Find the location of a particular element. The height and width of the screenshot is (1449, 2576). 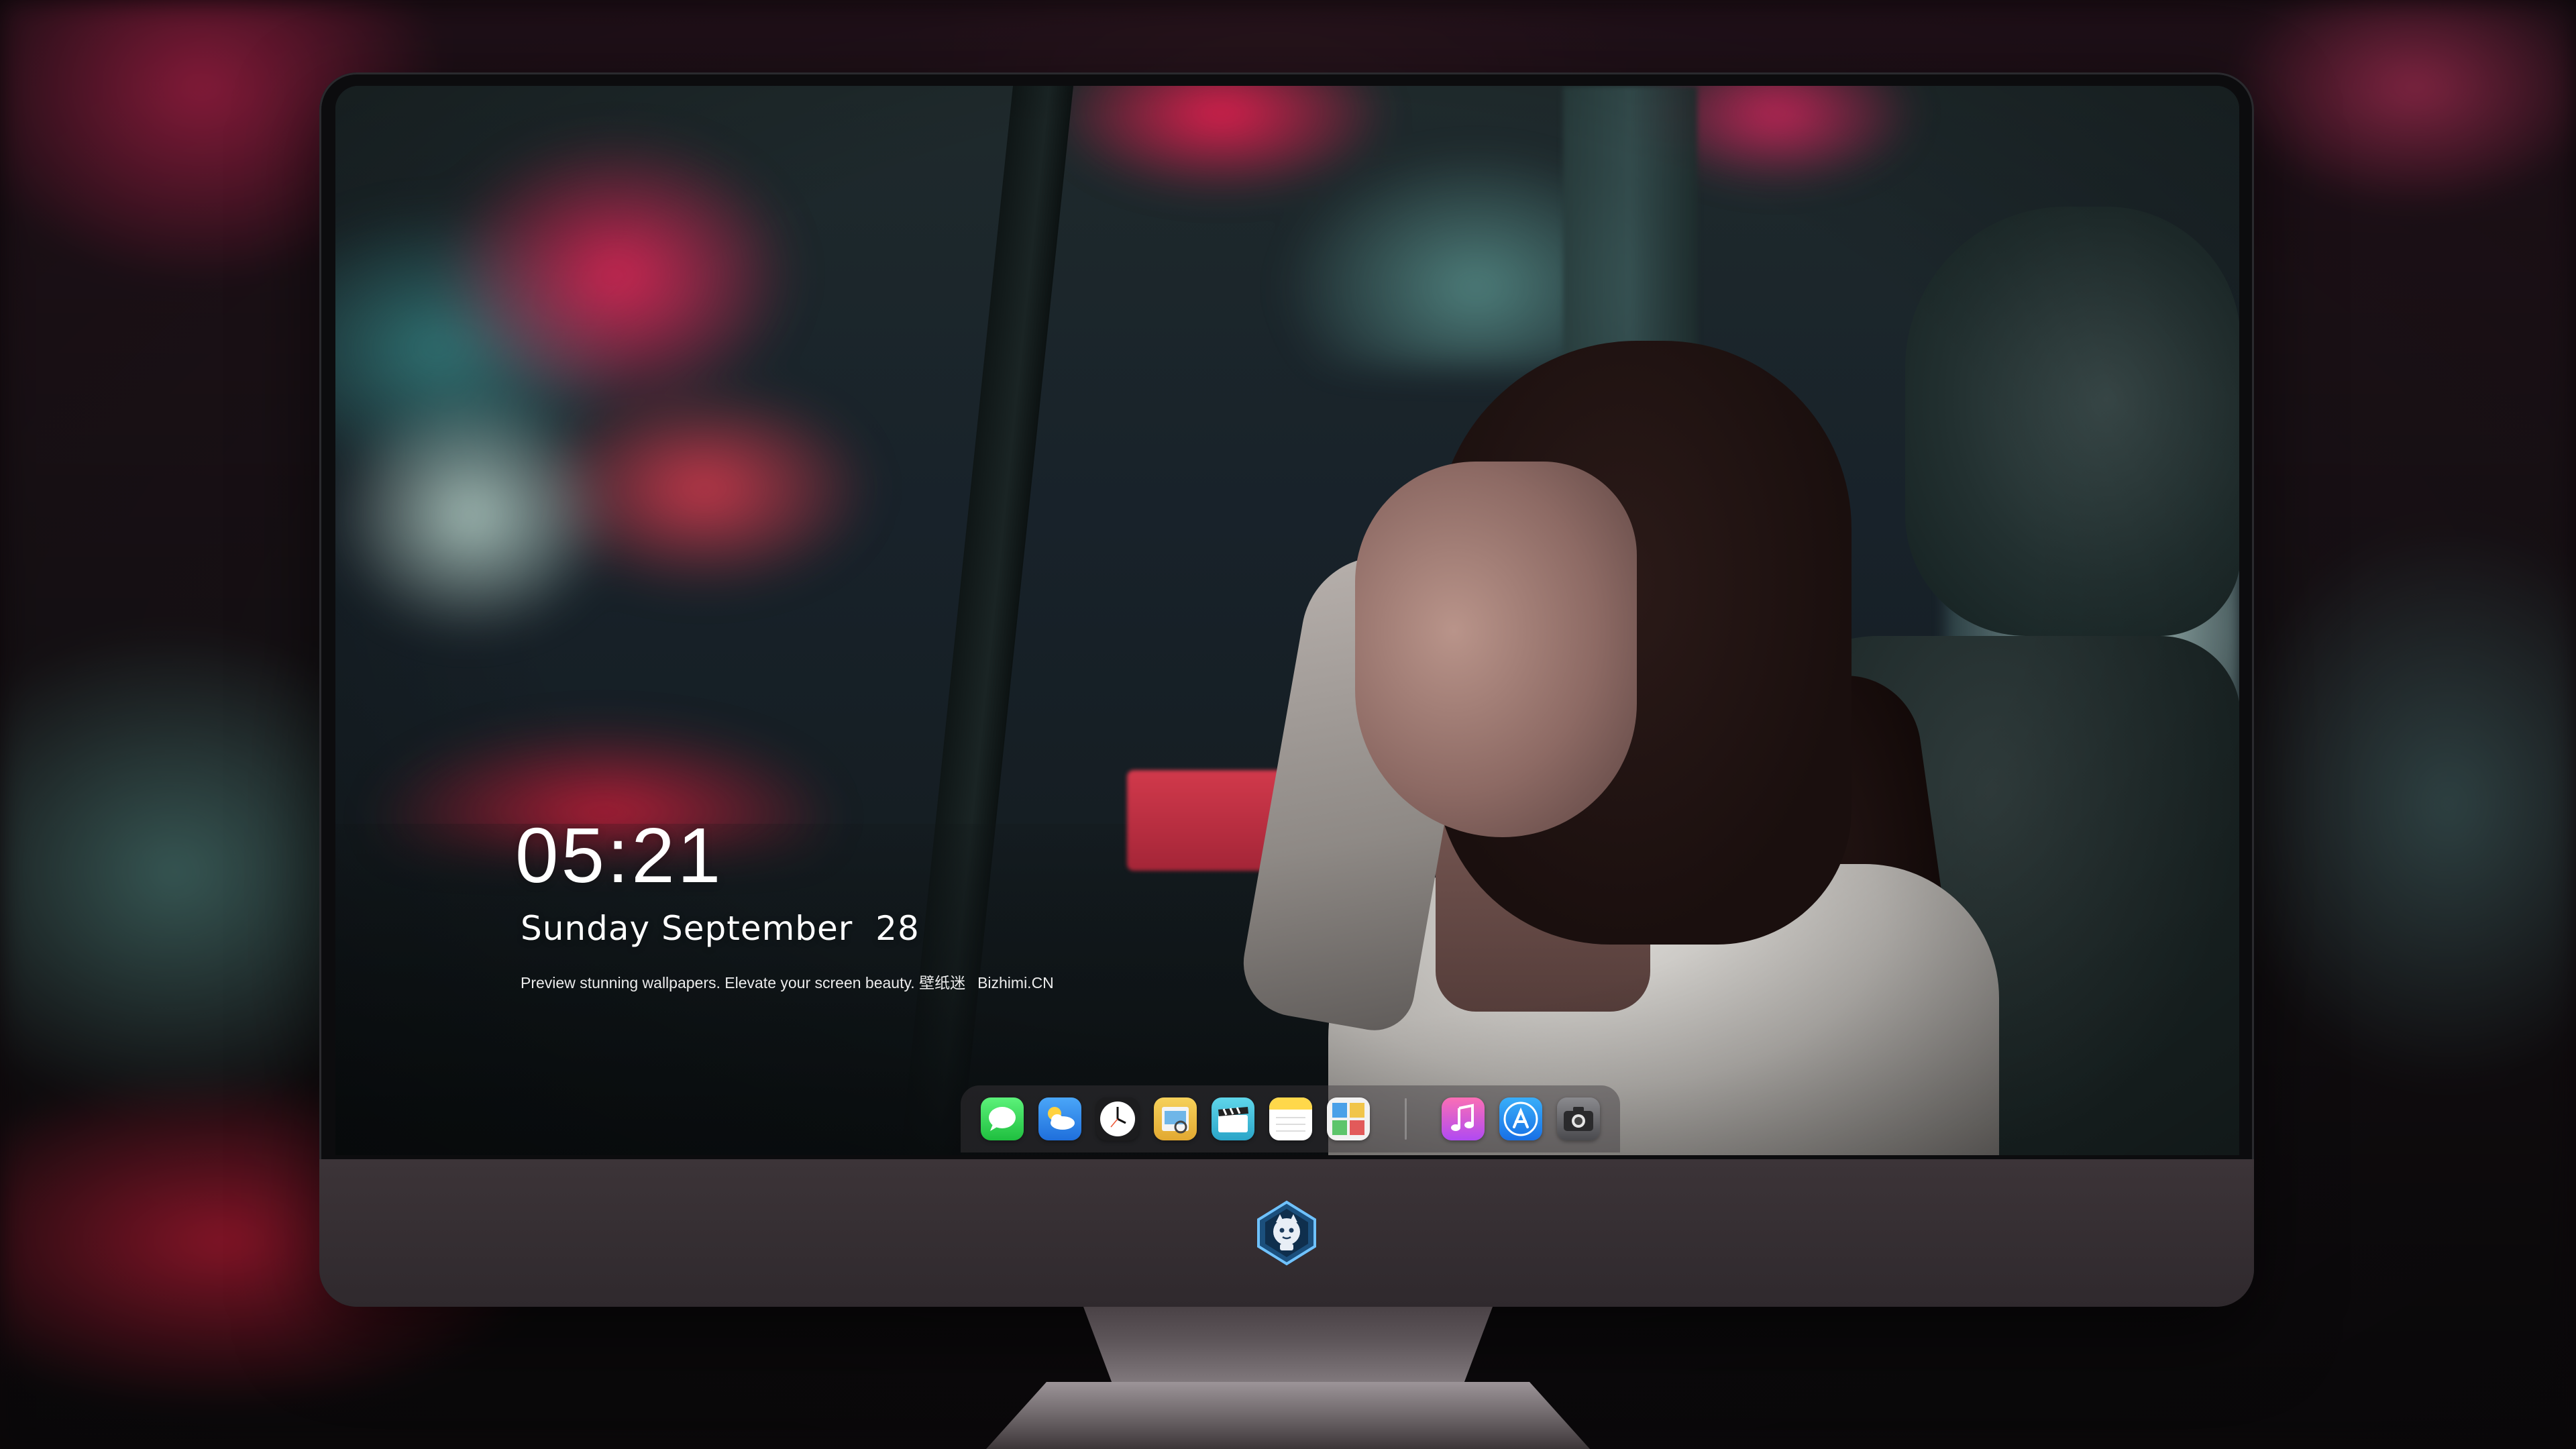

weather-icon is located at coordinates (1059, 1118).